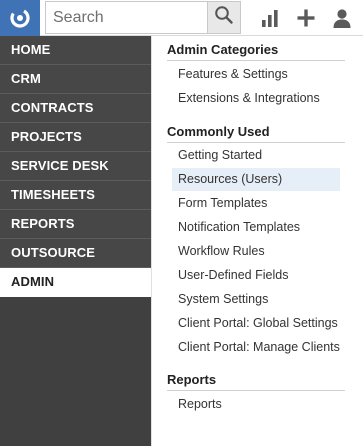 The width and height of the screenshot is (363, 446). What do you see at coordinates (20, 18) in the screenshot?
I see `app-logo-icon` at bounding box center [20, 18].